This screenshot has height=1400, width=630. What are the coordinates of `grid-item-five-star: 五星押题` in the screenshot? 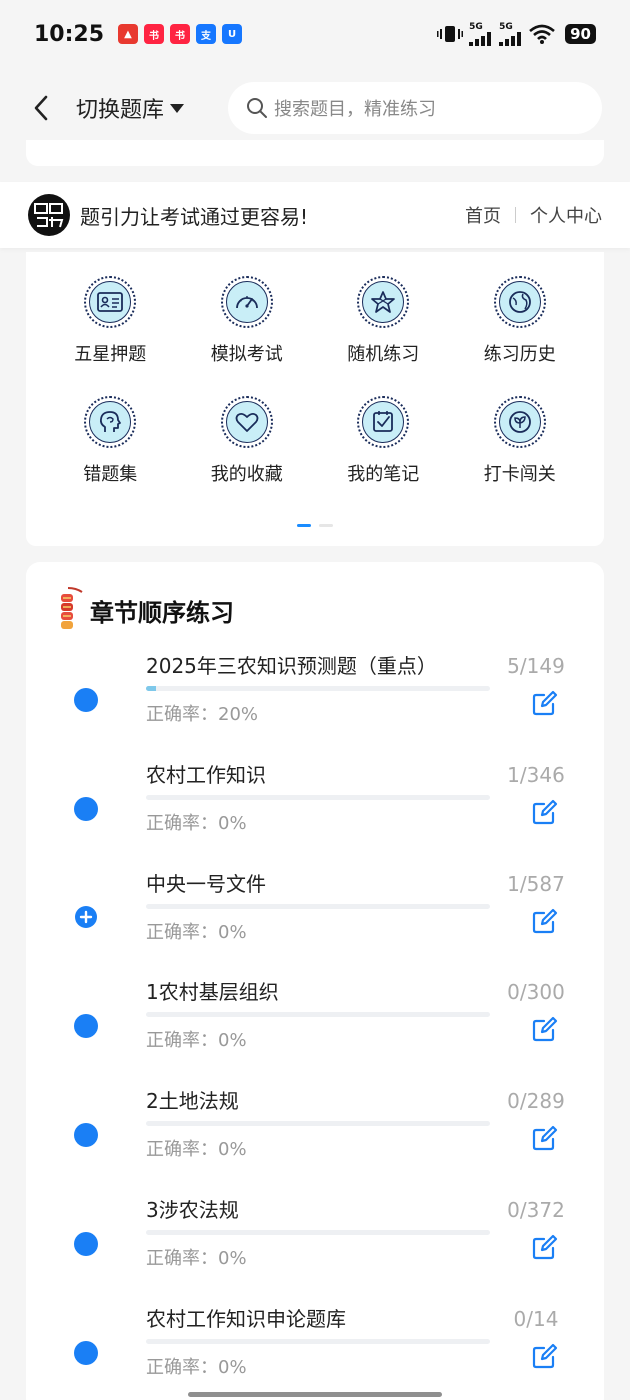 It's located at (110, 321).